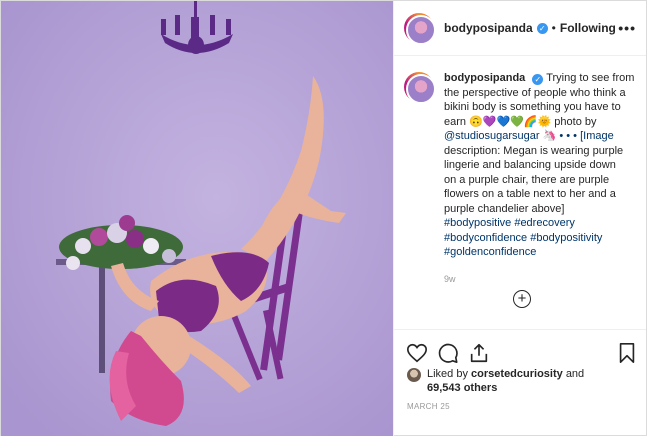 This screenshot has width=647, height=436. I want to click on caption-line: Trying to see from, so click(590, 78).